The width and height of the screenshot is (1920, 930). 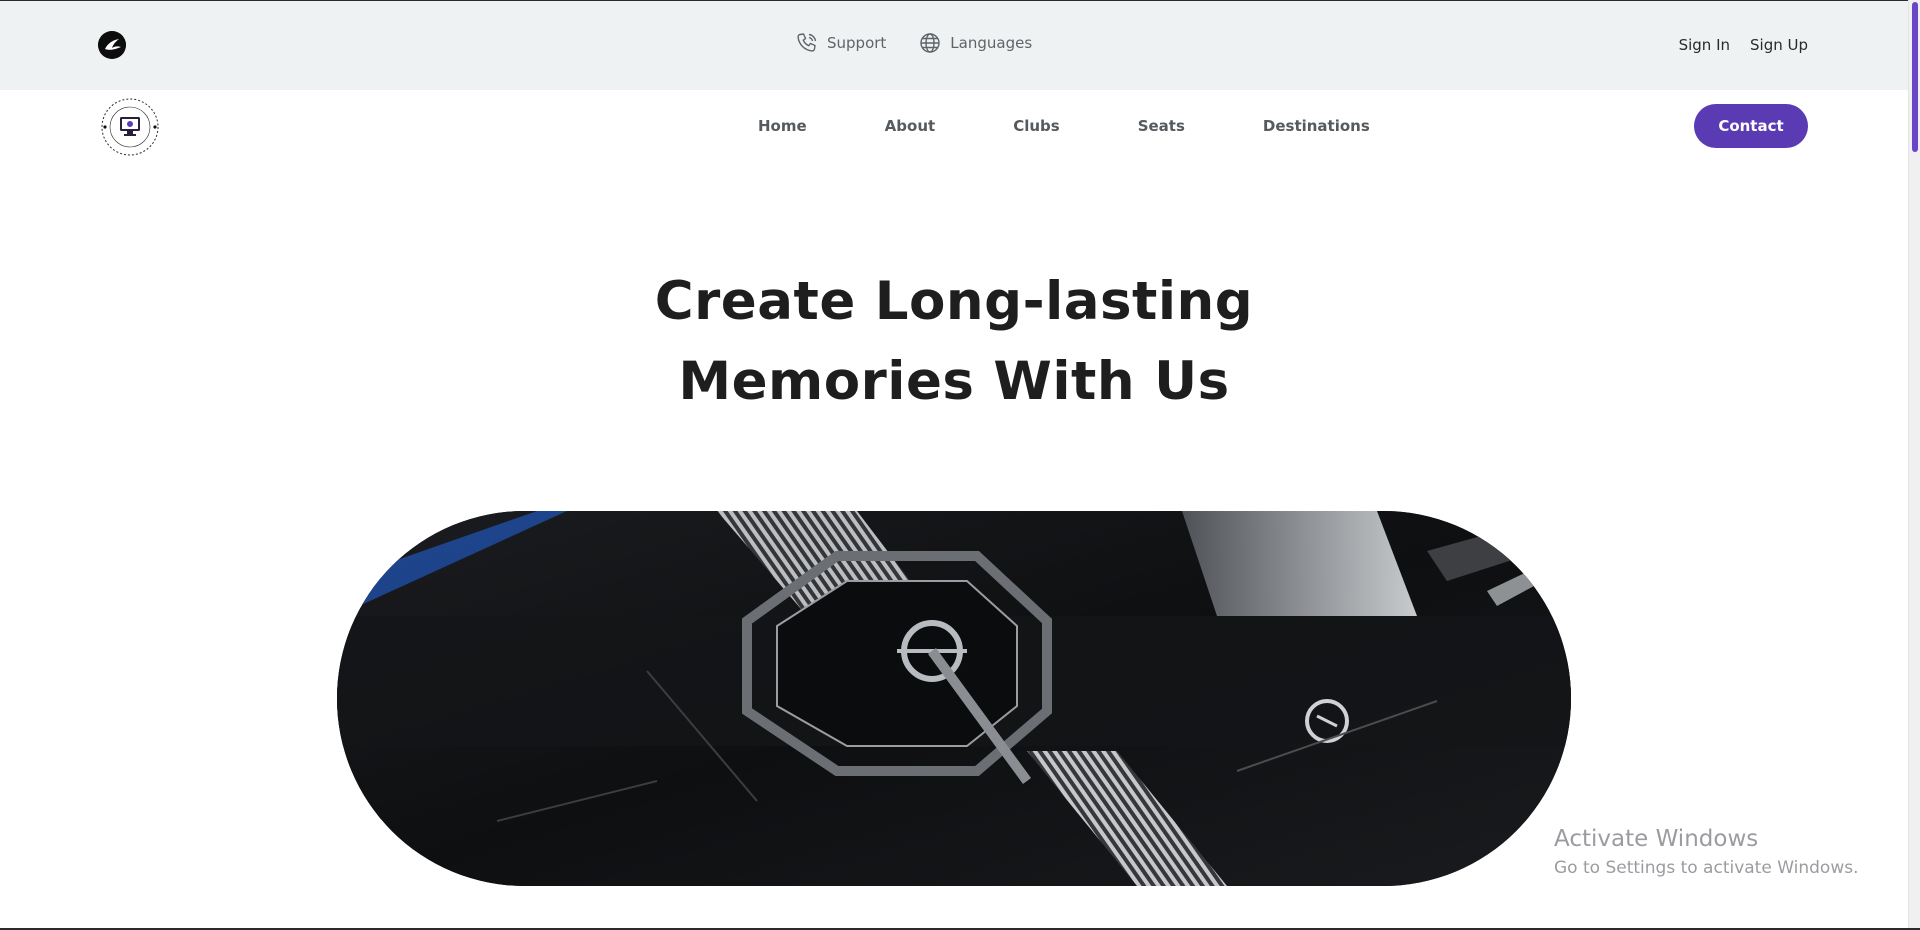 I want to click on nav-seats: Seats, so click(x=1161, y=126).